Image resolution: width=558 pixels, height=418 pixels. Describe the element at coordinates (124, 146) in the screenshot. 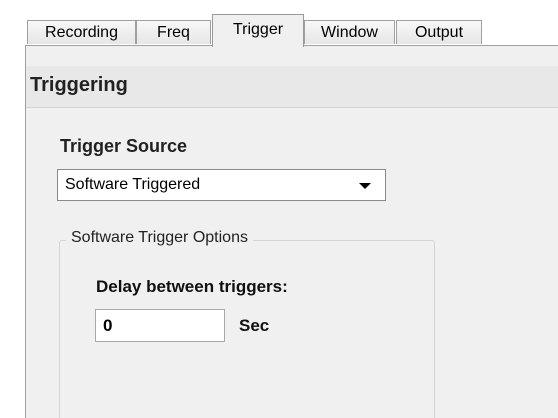

I see `trigger-source-label: Trigger Source` at that location.